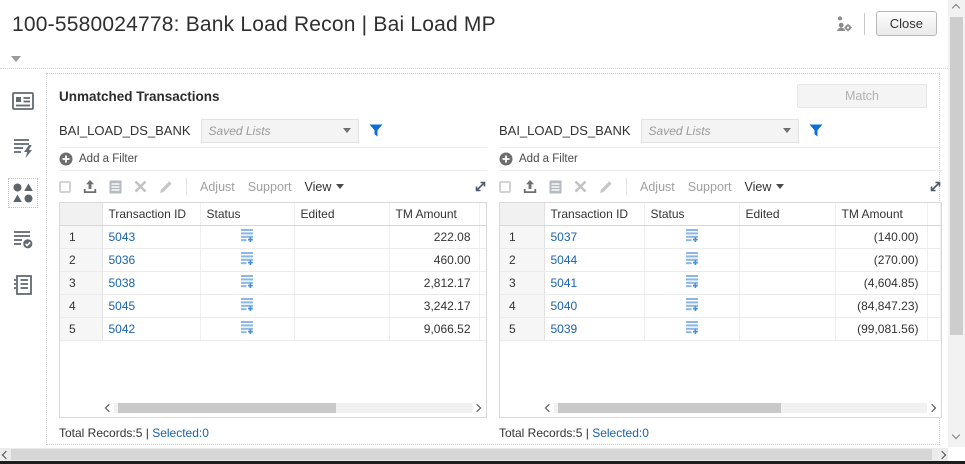  I want to click on table-row: 2 5036 460.00, so click(273, 260).